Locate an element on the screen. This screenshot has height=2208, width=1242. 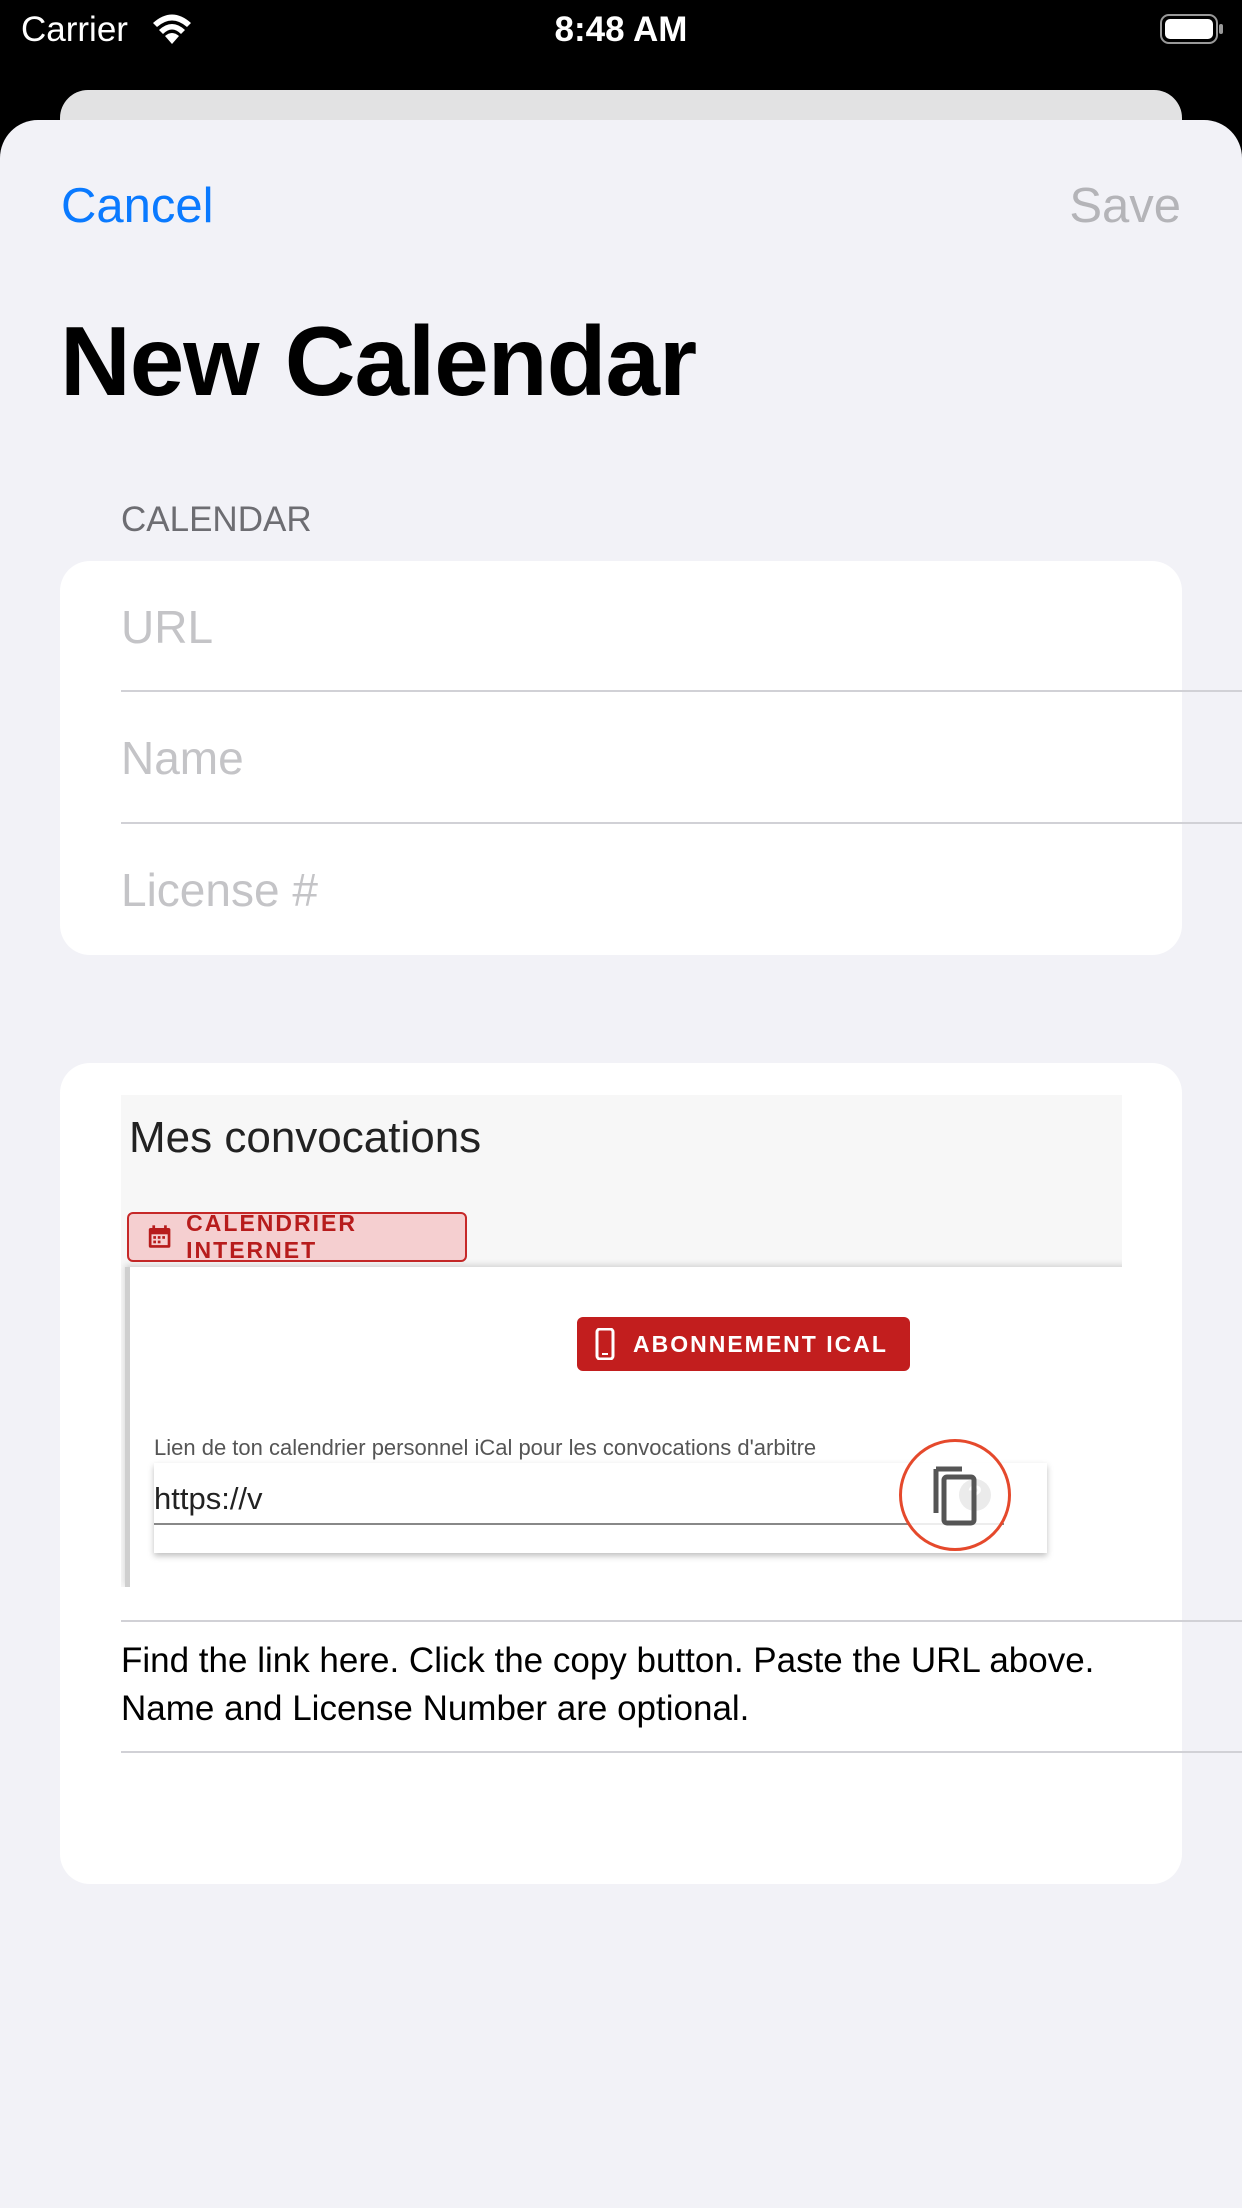
ical-link-value: https://v is located at coordinates (208, 1498).